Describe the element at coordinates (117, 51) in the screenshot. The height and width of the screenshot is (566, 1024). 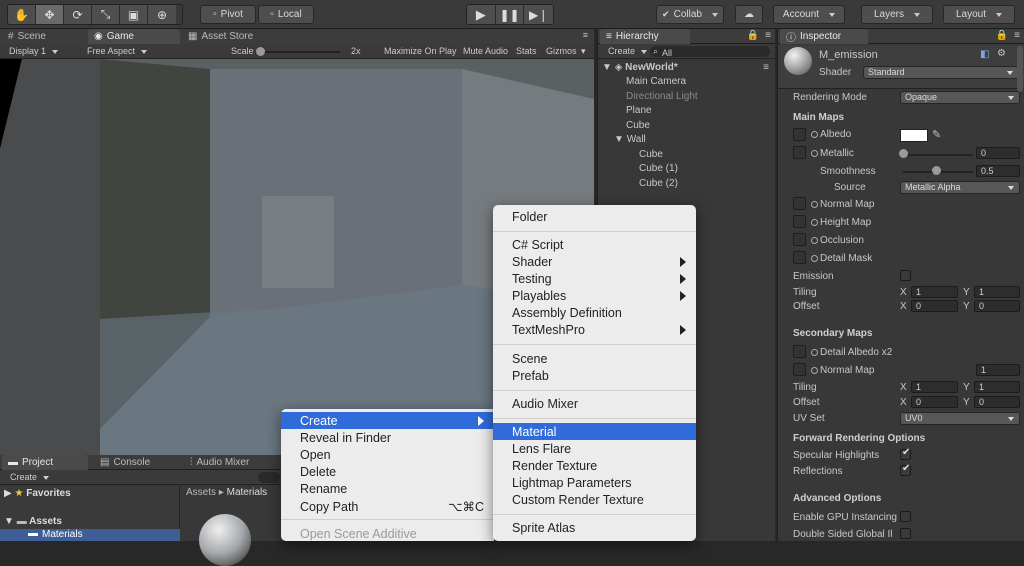
I see `aspect-dropdown: Free Aspect` at that location.